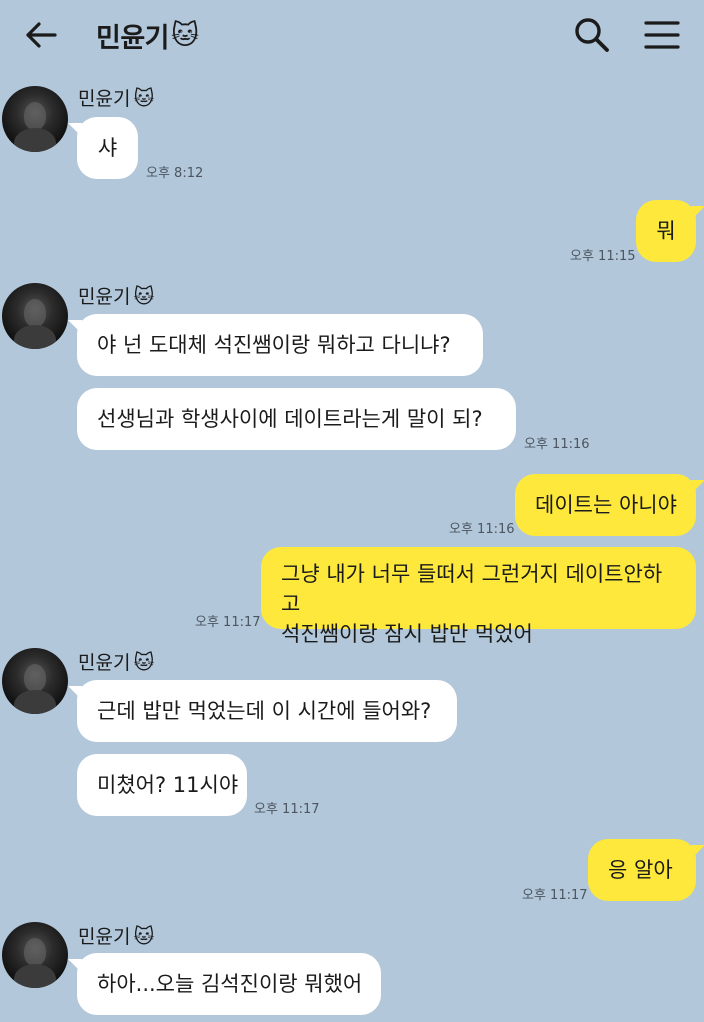  I want to click on hamburger-menu-icon, so click(662, 35).